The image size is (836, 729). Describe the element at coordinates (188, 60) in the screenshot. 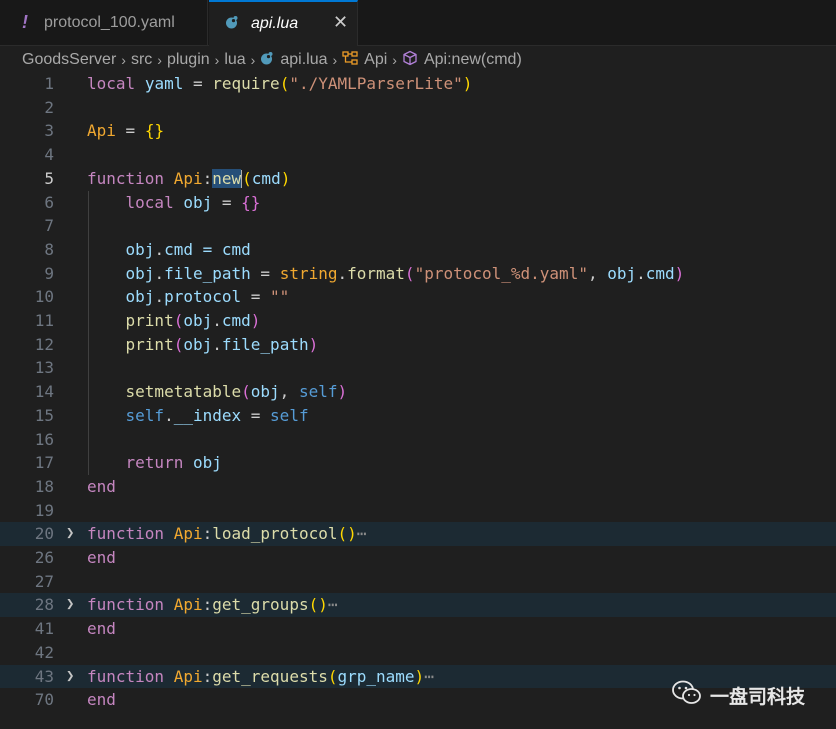

I see `breadcrumb-item-plugin: plugin` at that location.